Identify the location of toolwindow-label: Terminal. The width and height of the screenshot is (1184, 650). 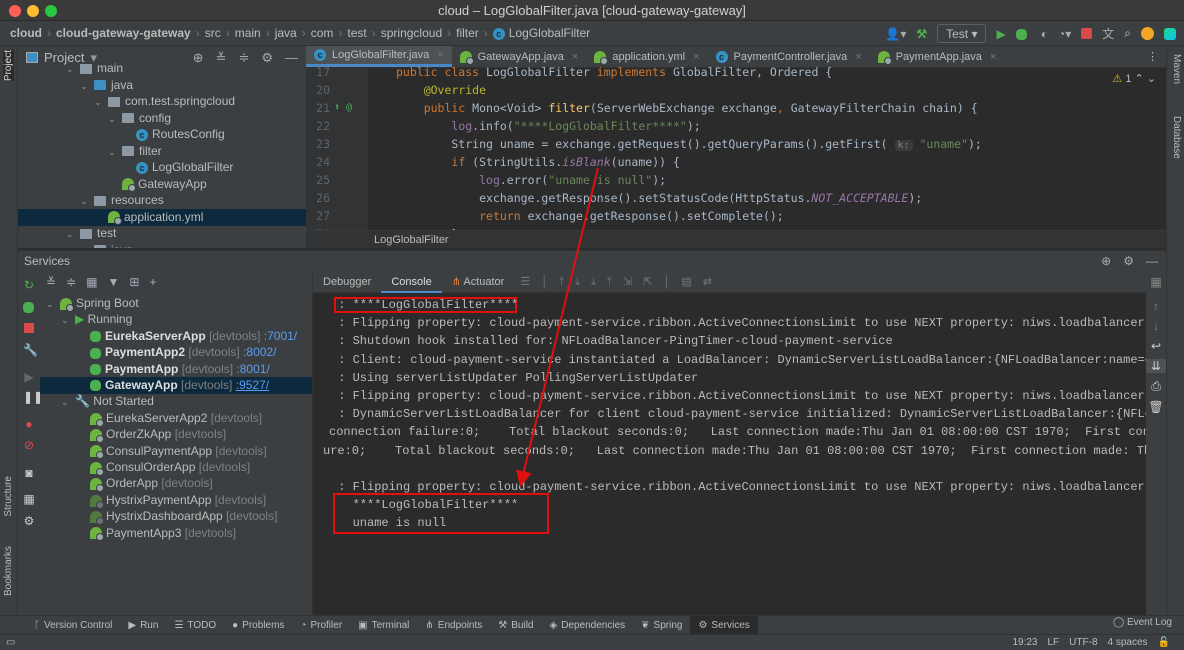
(390, 625).